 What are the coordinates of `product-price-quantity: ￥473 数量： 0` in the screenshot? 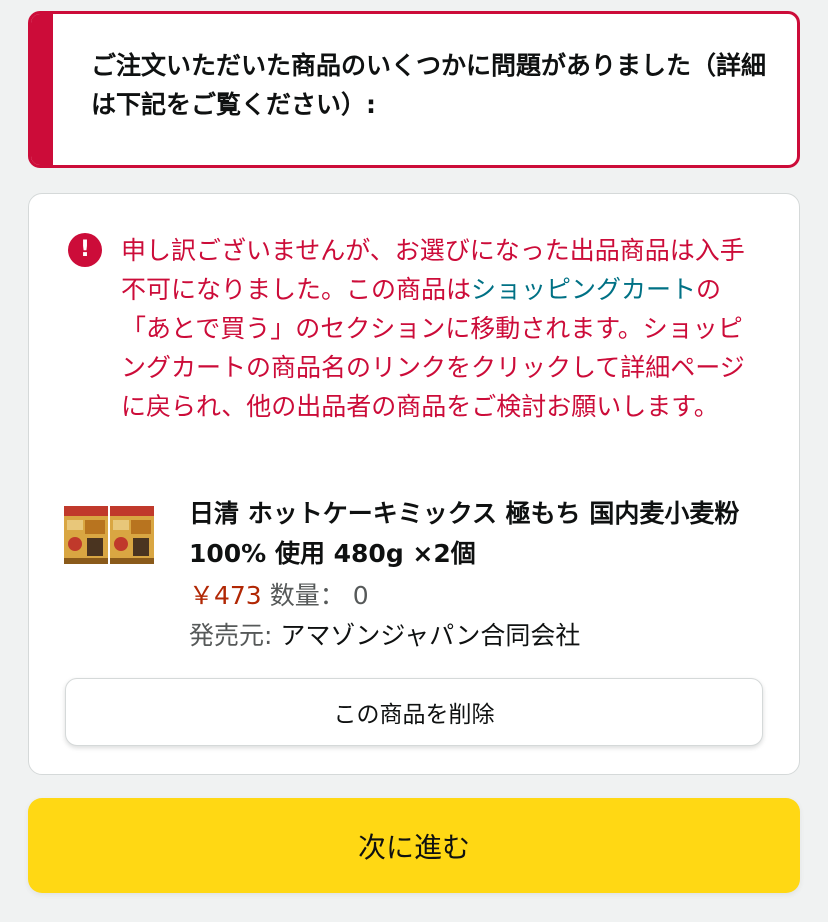 It's located at (484, 596).